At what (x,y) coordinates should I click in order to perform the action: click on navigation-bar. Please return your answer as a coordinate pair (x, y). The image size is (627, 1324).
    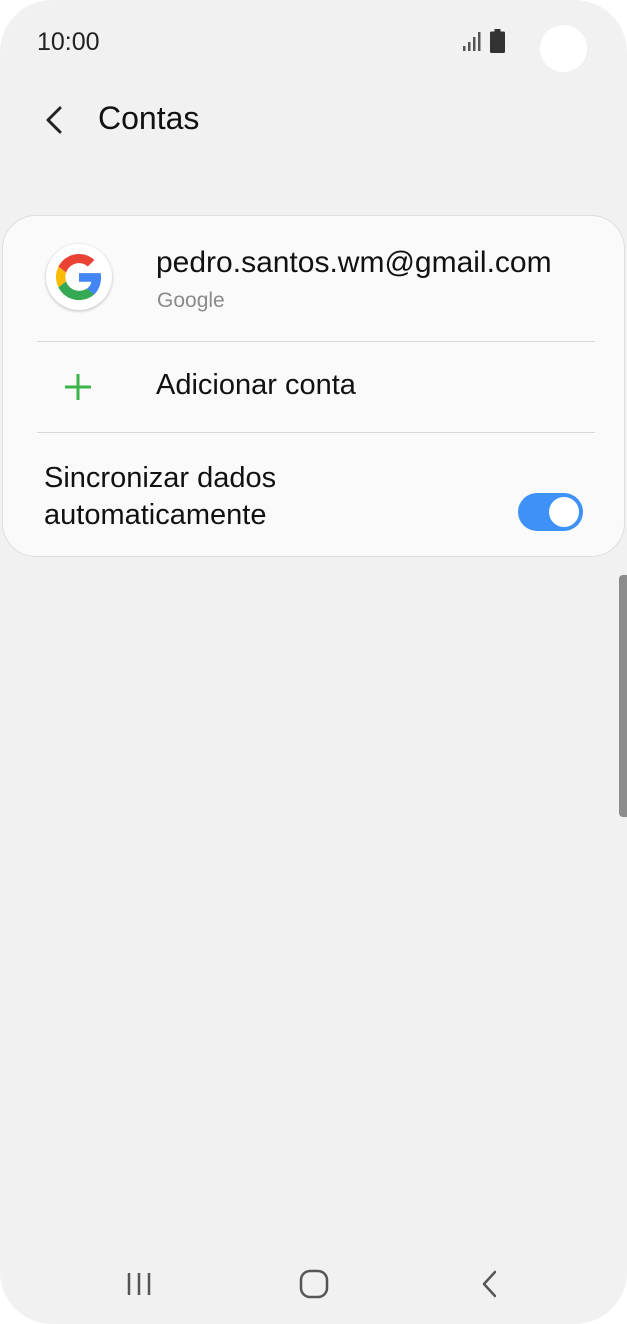
    Looking at the image, I should click on (313, 1284).